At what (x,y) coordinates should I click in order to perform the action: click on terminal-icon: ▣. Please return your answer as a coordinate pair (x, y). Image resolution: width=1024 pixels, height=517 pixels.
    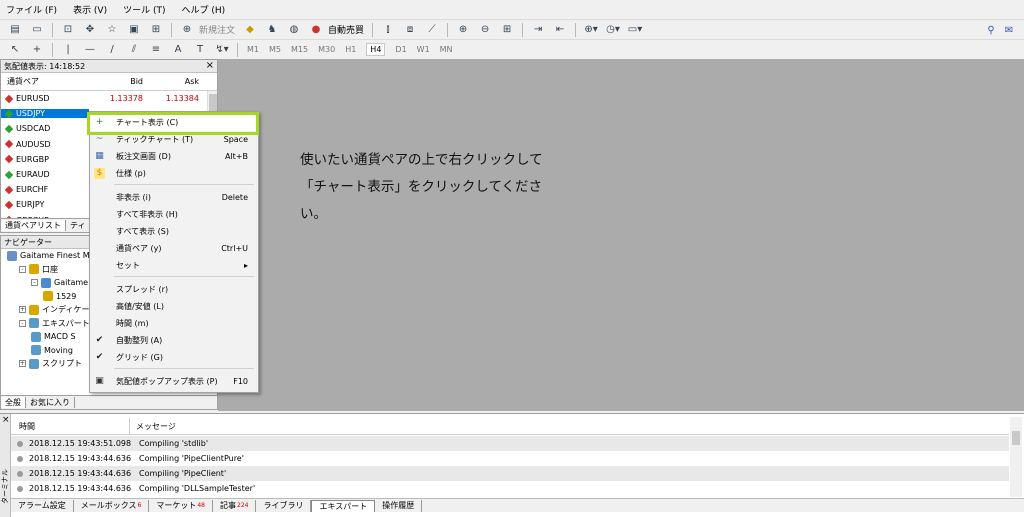
    Looking at the image, I should click on (134, 30).